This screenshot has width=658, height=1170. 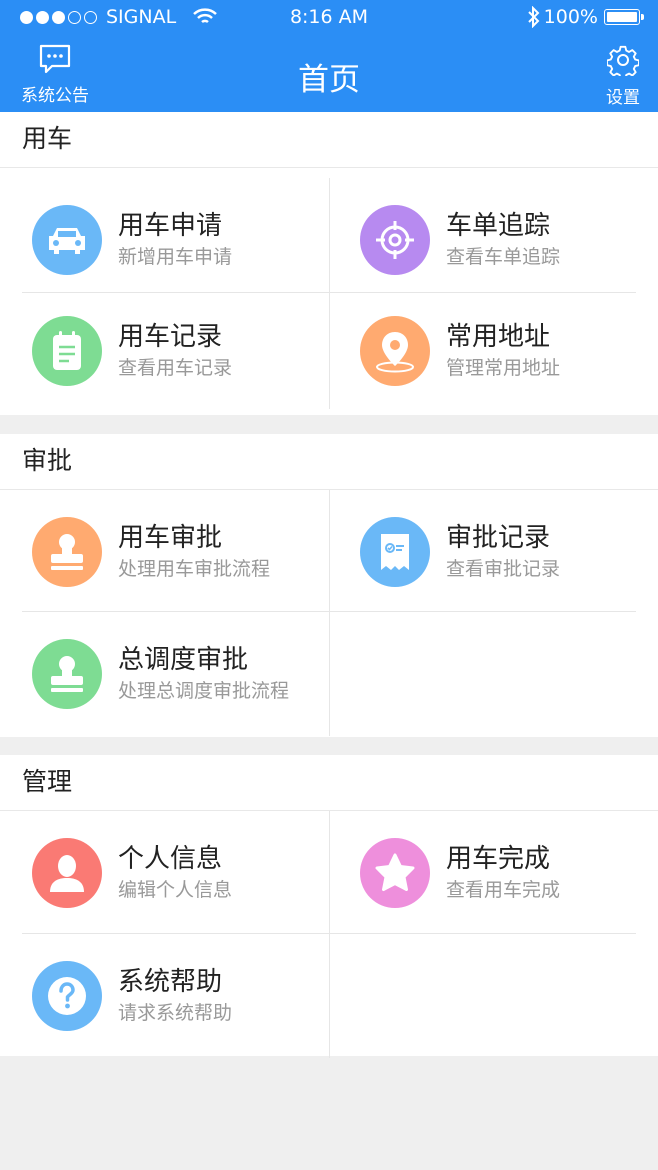 What do you see at coordinates (623, 98) in the screenshot?
I see `settings-label: 设置` at bounding box center [623, 98].